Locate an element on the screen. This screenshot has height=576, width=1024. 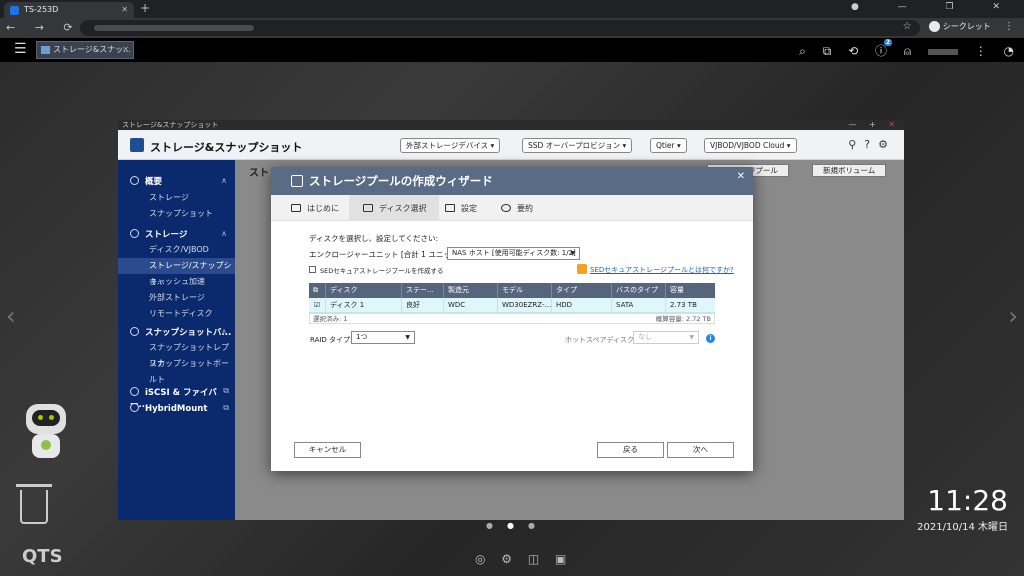
app-title: ストレージ&スナップショット is located at coordinates (226, 147).